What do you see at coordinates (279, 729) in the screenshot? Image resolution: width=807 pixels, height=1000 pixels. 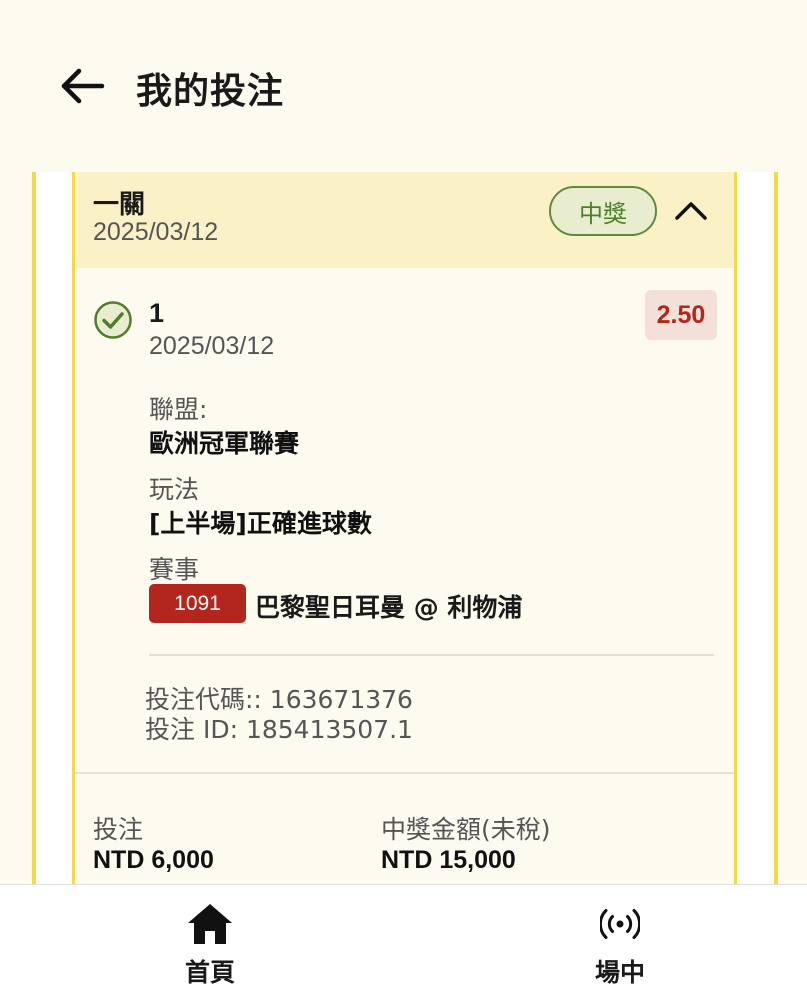 I see `bet-id: 投注 ID: 185413507.1` at bounding box center [279, 729].